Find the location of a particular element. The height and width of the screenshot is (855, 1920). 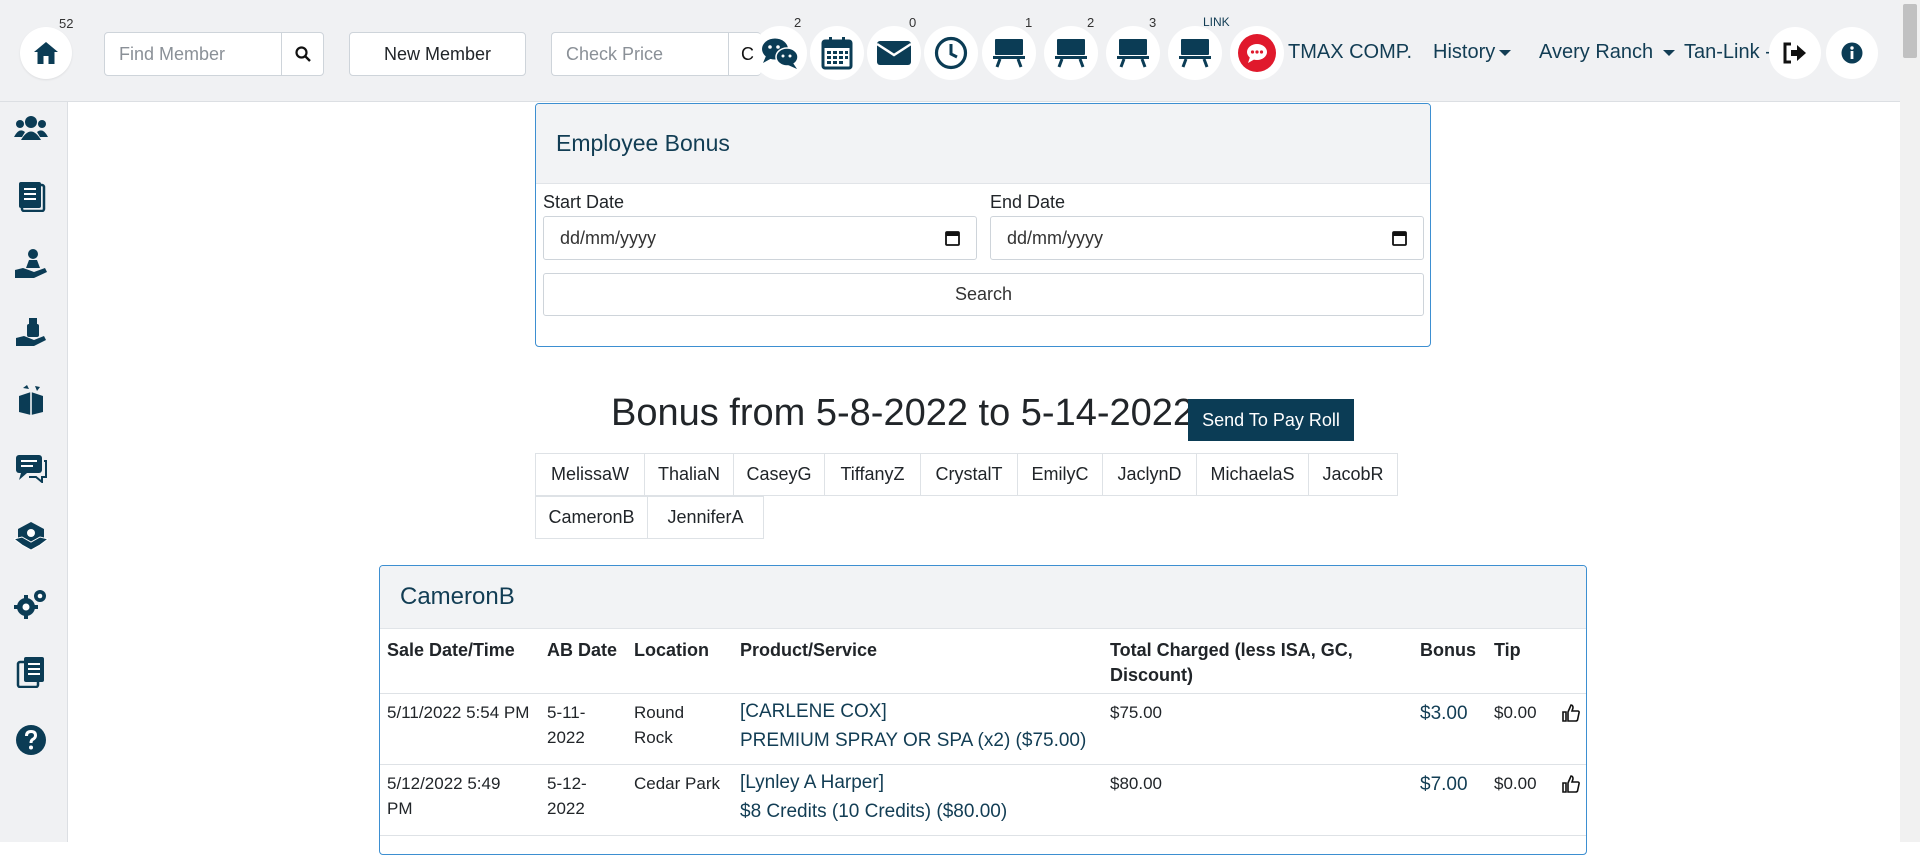

send-to-payroll-button: Send To Pay Roll is located at coordinates (1271, 420).